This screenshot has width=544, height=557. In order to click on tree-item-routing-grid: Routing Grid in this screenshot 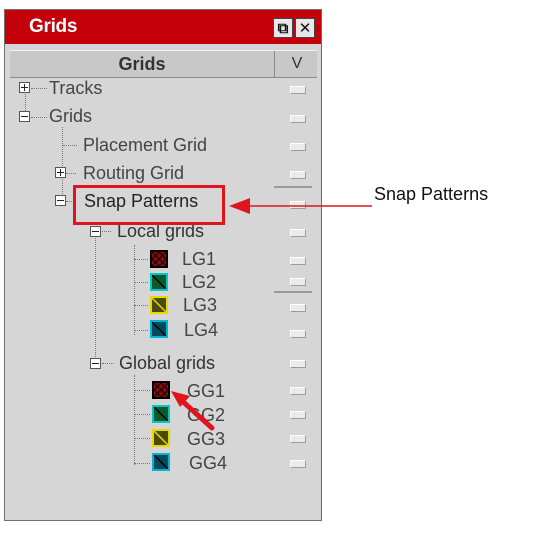, I will do `click(133, 173)`.